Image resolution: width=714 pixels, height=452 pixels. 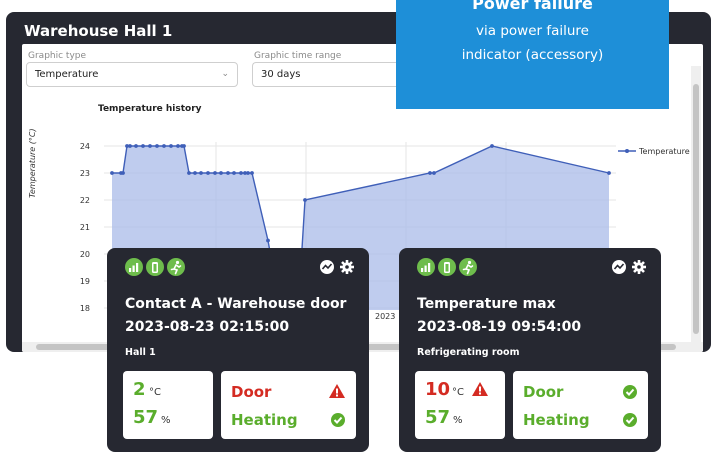 I want to click on card-date: 2023-08-19 09:54:00, so click(x=499, y=327).